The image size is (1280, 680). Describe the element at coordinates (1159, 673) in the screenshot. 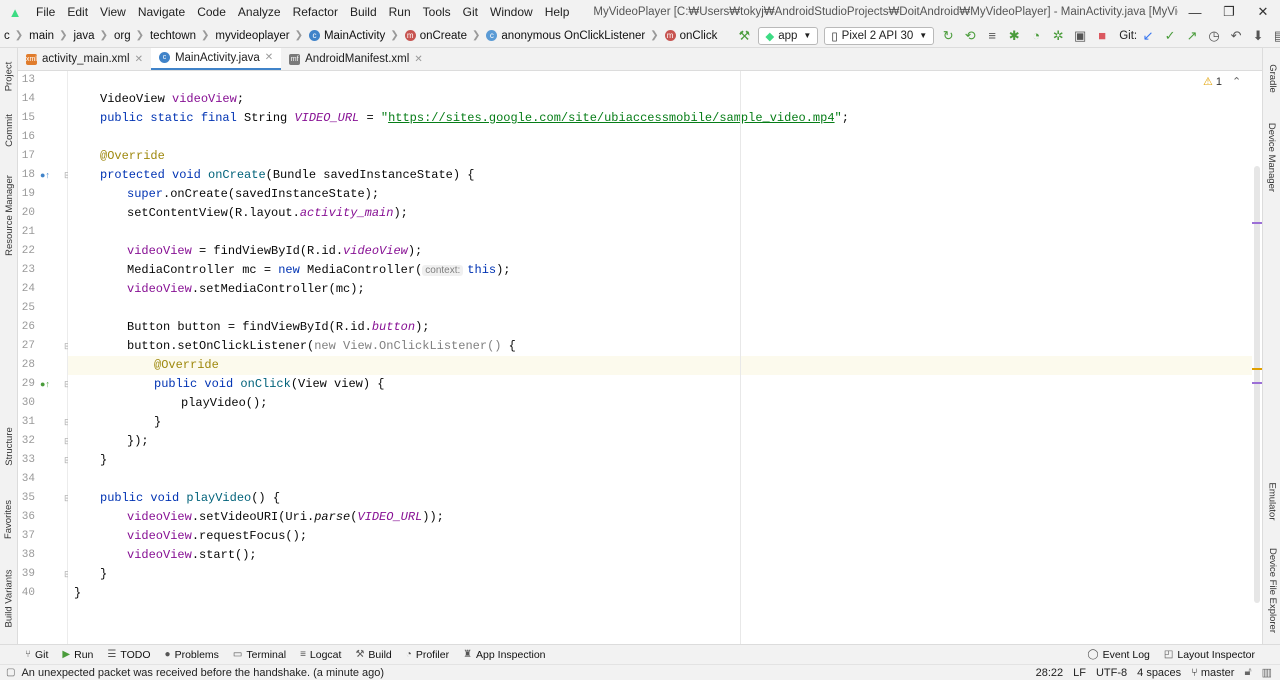

I see `indent-setting: 4 spaces` at that location.